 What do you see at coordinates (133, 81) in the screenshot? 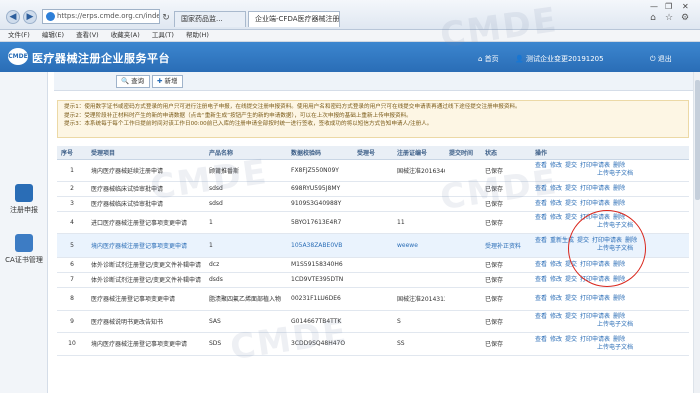
I see `query-button: 🔍 查询` at bounding box center [133, 81].